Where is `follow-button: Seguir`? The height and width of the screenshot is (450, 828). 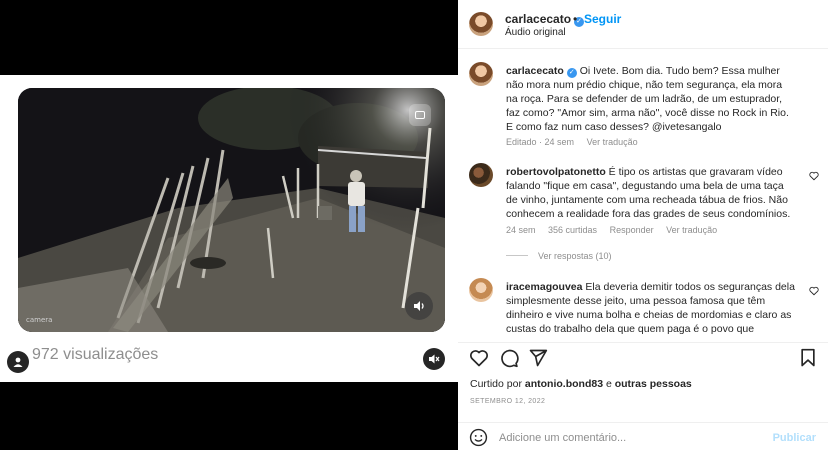
follow-button: Seguir is located at coordinates (602, 19).